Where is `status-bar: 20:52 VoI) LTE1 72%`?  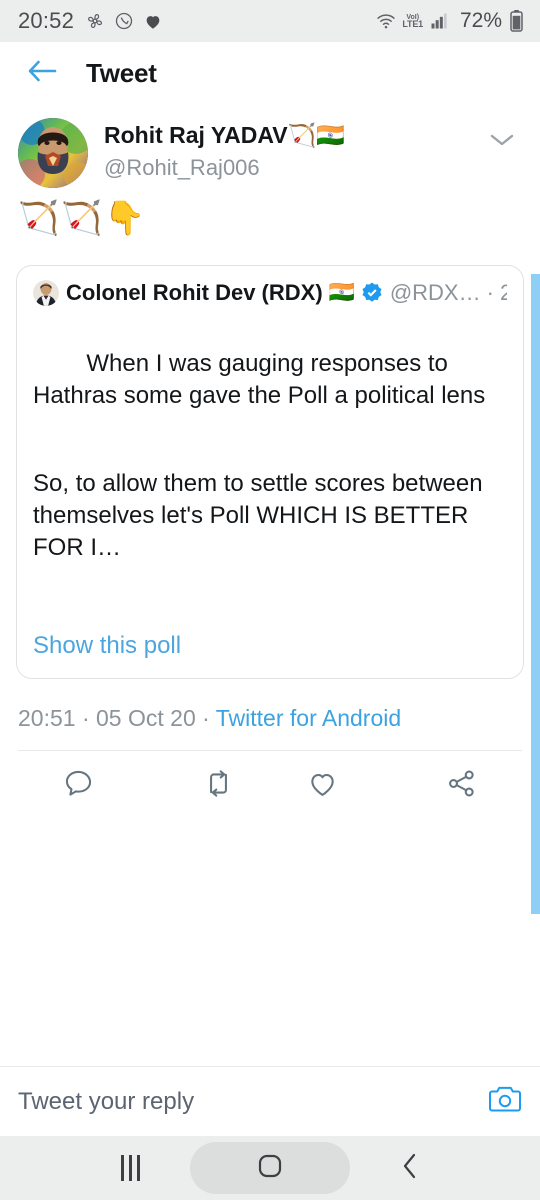 status-bar: 20:52 VoI) LTE1 72% is located at coordinates (270, 21).